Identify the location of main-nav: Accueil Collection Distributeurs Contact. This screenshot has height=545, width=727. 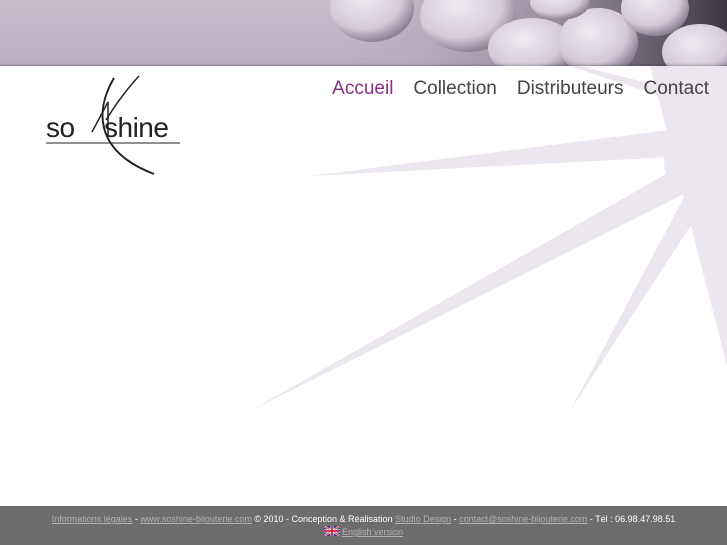
(520, 89).